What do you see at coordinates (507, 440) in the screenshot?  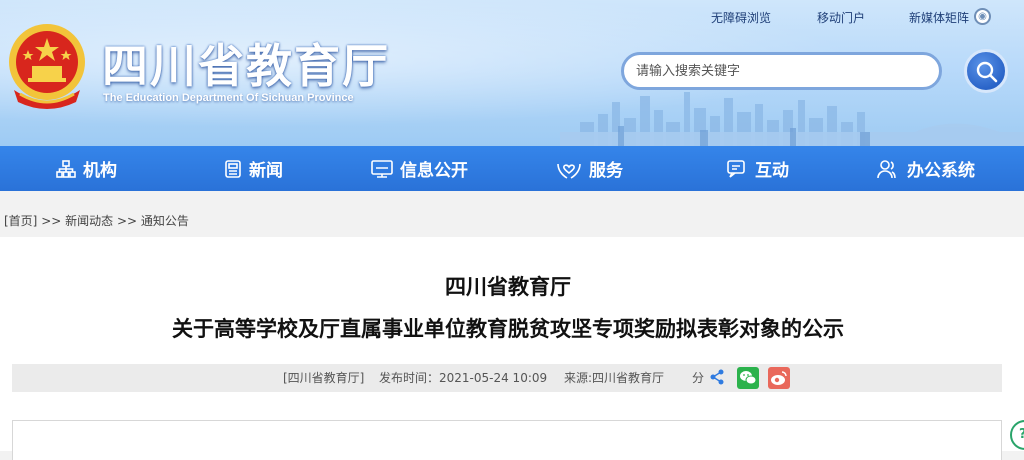 I see `article-content-panel` at bounding box center [507, 440].